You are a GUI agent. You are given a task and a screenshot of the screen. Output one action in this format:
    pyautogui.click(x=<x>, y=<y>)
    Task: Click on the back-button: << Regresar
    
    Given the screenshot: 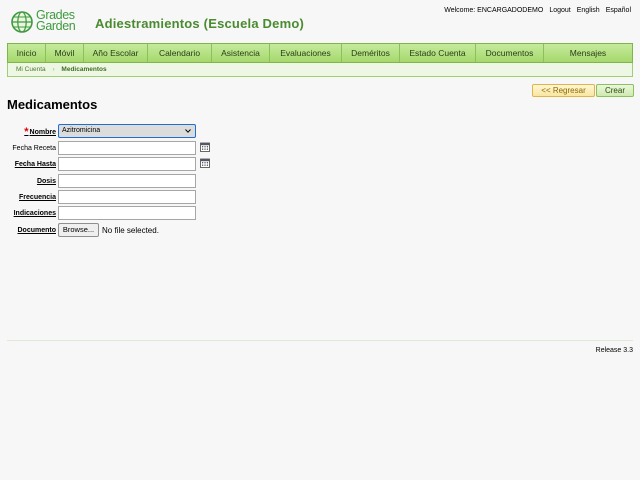 What is the action you would take?
    pyautogui.click(x=563, y=90)
    